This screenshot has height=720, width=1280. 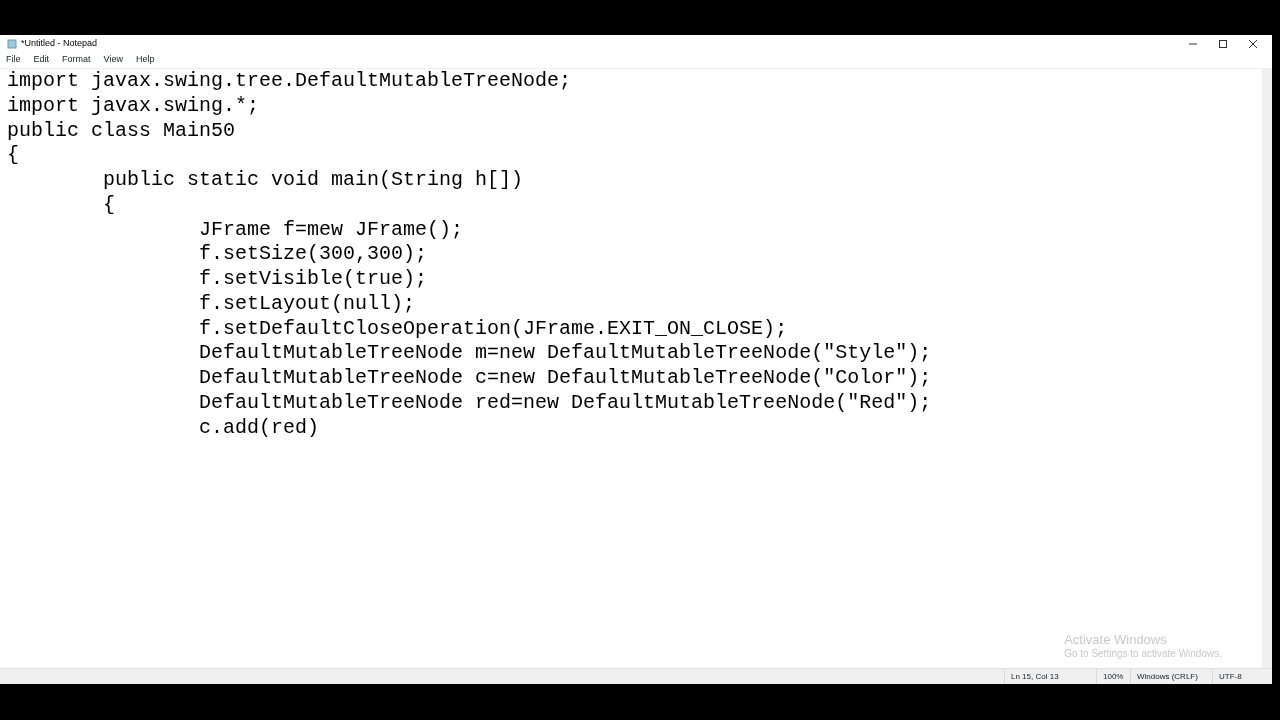 I want to click on code-line: f.setLayout(null);, so click(x=307, y=304).